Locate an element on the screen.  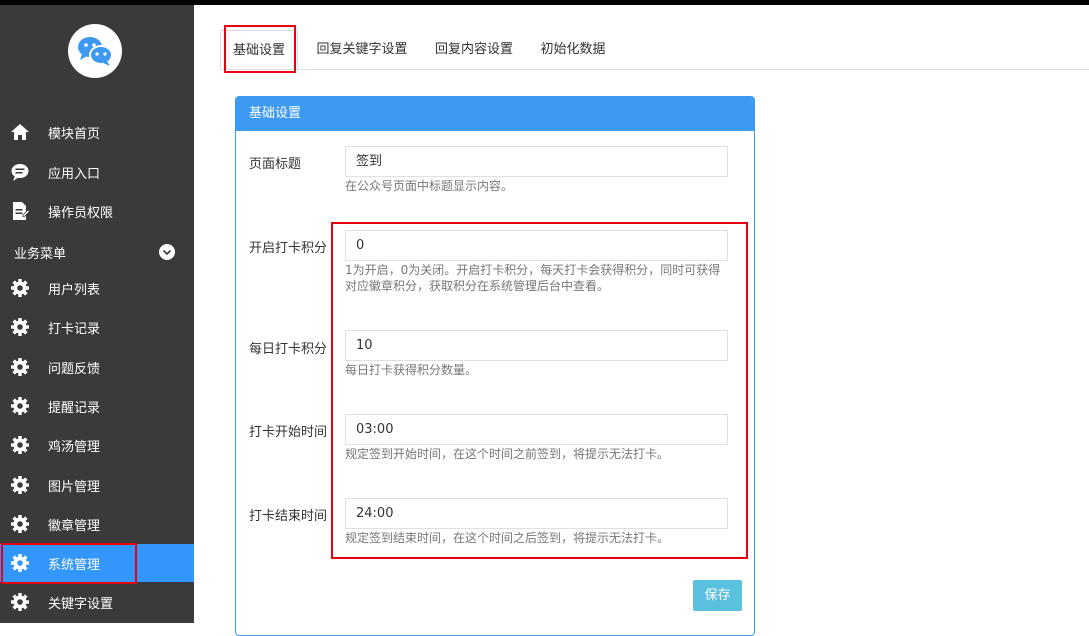
sidebar-item-feedback: 问题反馈 is located at coordinates (97, 367).